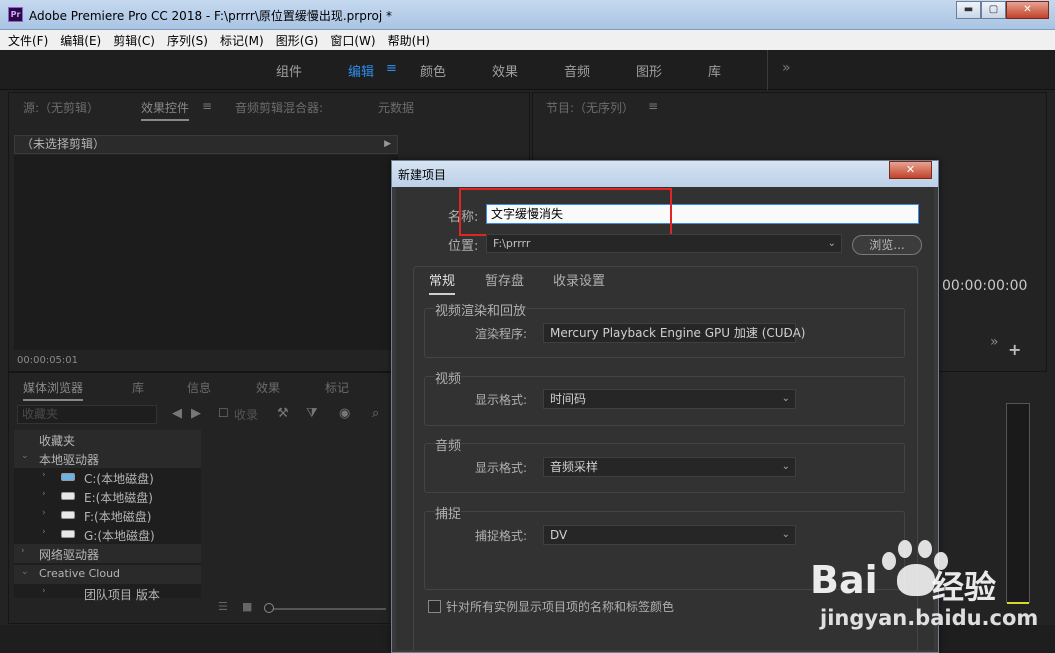 The height and width of the screenshot is (653, 1055). What do you see at coordinates (409, 40) in the screenshot?
I see `menu-help: 帮助(H)` at bounding box center [409, 40].